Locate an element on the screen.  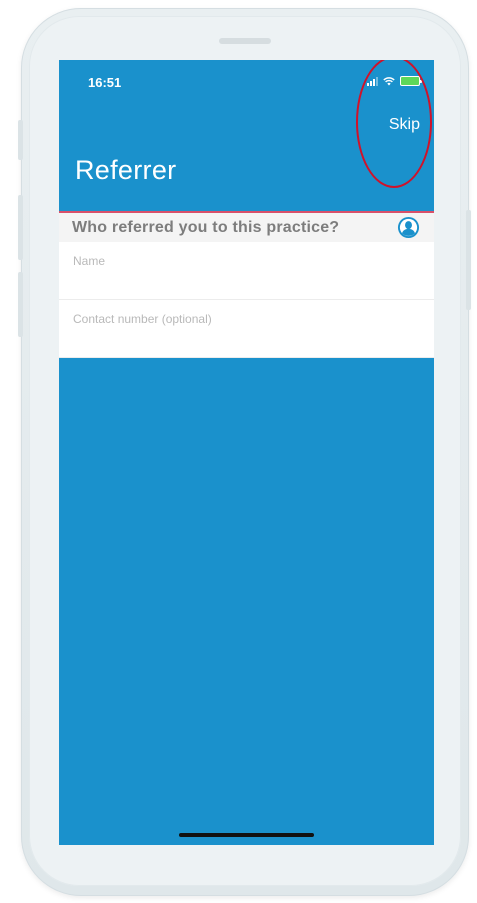
name-field-row is located at coordinates (246, 271).